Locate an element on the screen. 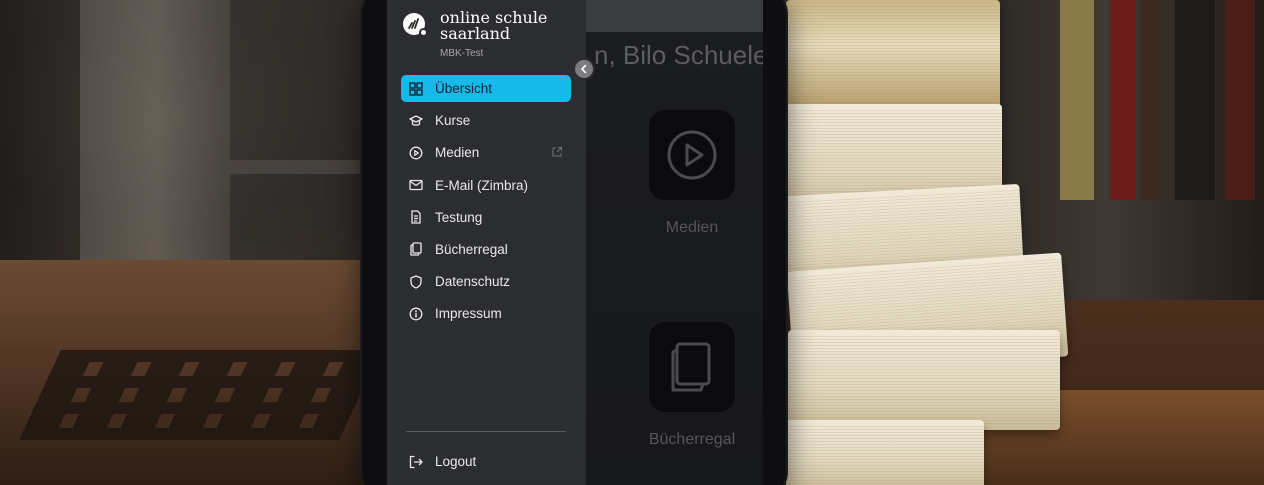 Image resolution: width=1264 pixels, height=485 pixels. graduation-cap-icon is located at coordinates (416, 121).